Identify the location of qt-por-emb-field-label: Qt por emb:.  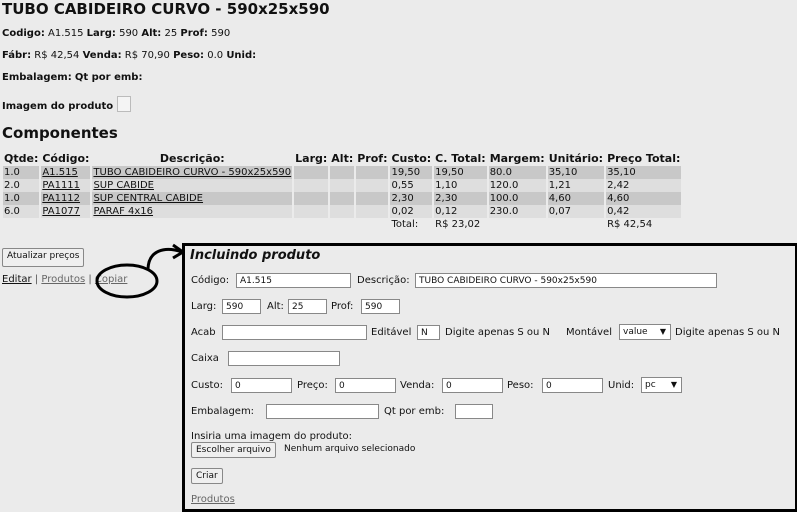
(414, 411).